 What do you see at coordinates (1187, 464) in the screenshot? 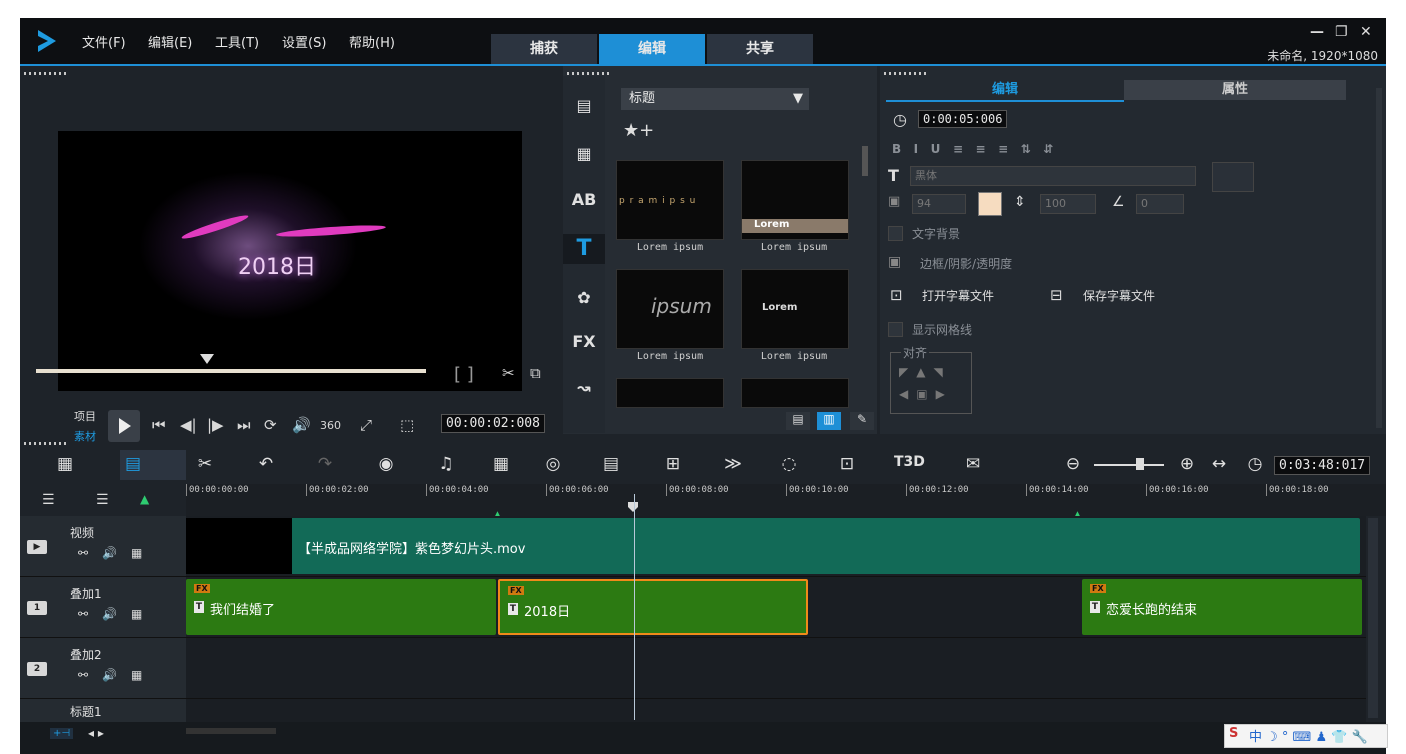
I see `zoom-in-icon: ⊕` at bounding box center [1187, 464].